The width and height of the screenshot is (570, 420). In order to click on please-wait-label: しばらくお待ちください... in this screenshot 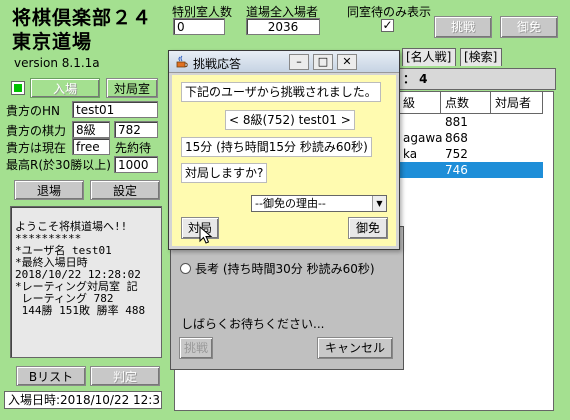, I will do `click(253, 324)`.